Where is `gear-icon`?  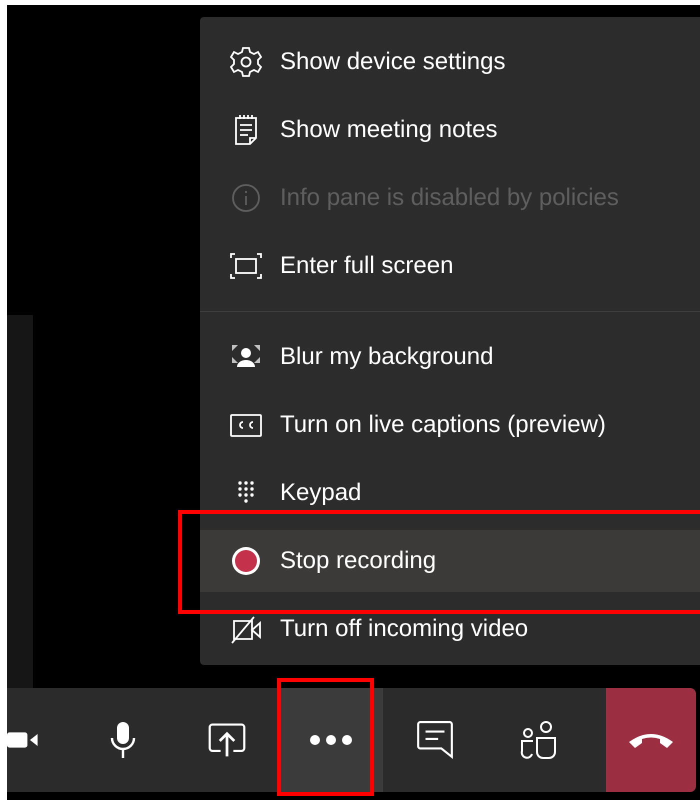
gear-icon is located at coordinates (246, 62).